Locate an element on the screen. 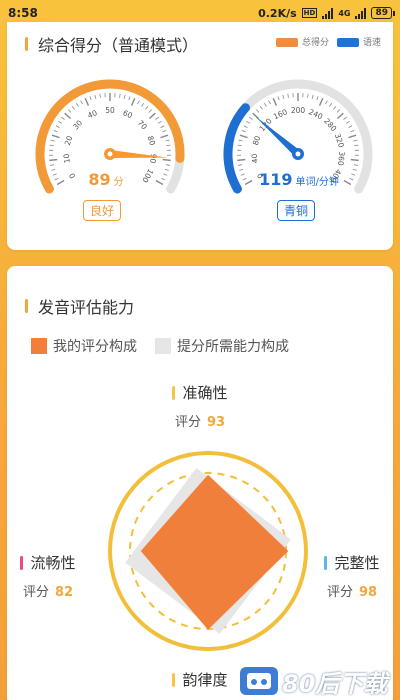  gauge-tick-label: 80 is located at coordinates (257, 140).